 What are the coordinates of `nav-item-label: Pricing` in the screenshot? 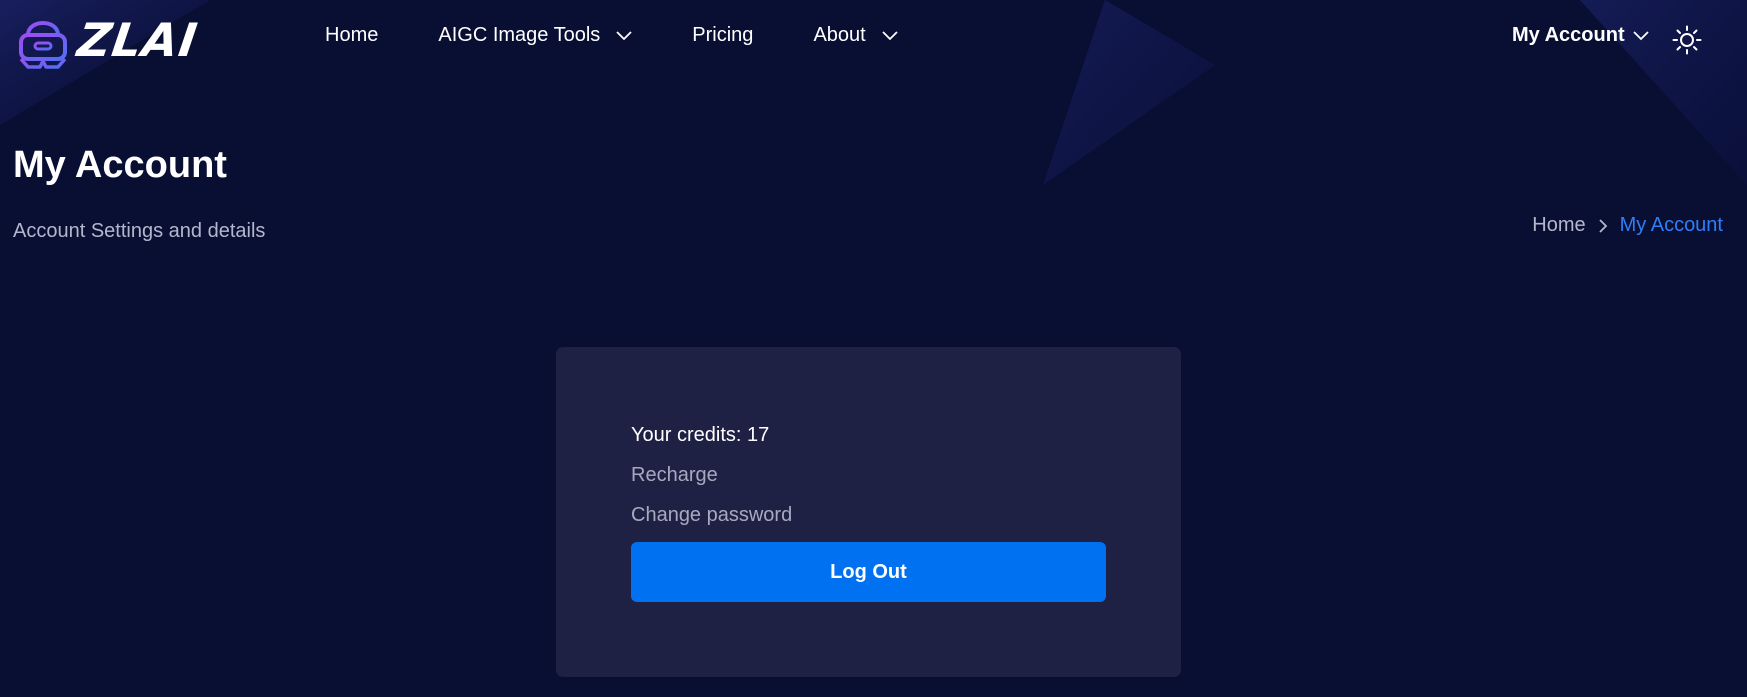 It's located at (723, 35).